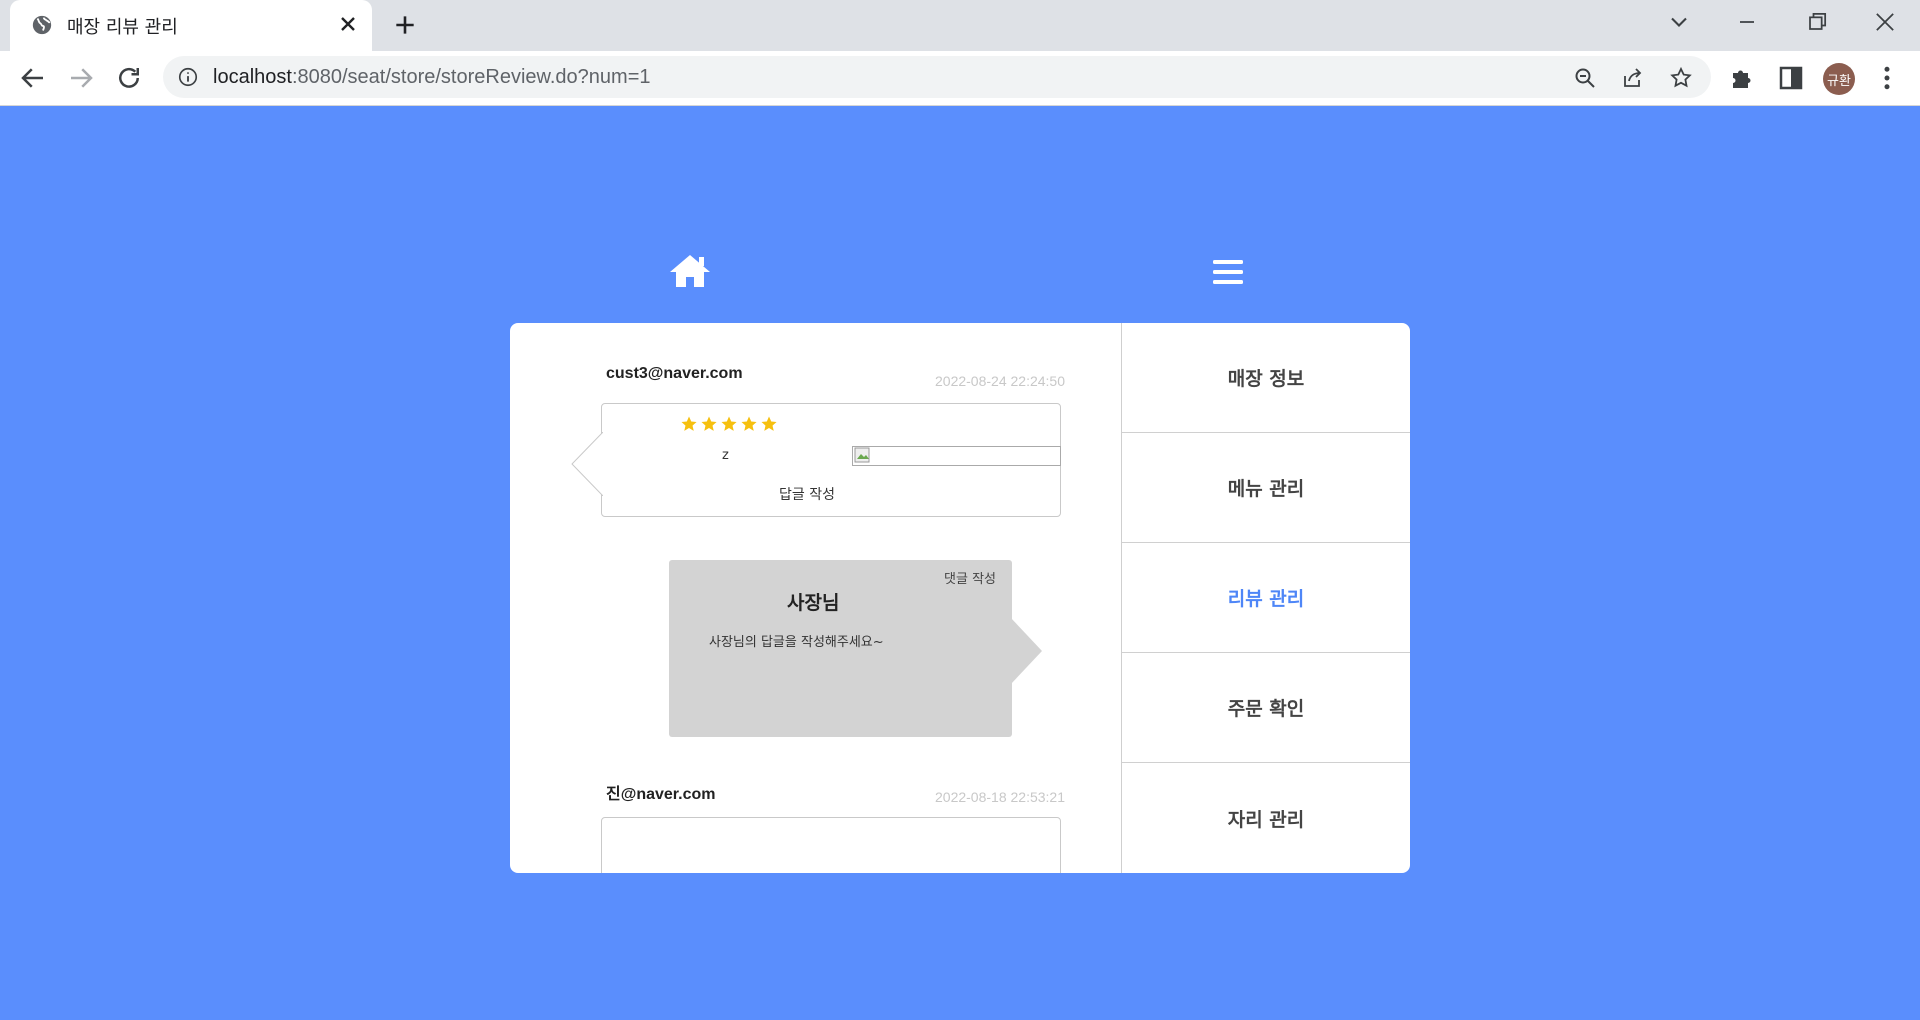 The image size is (1920, 1020). What do you see at coordinates (1266, 488) in the screenshot?
I see `side-menu-menu-manage: 메뉴 관리` at bounding box center [1266, 488].